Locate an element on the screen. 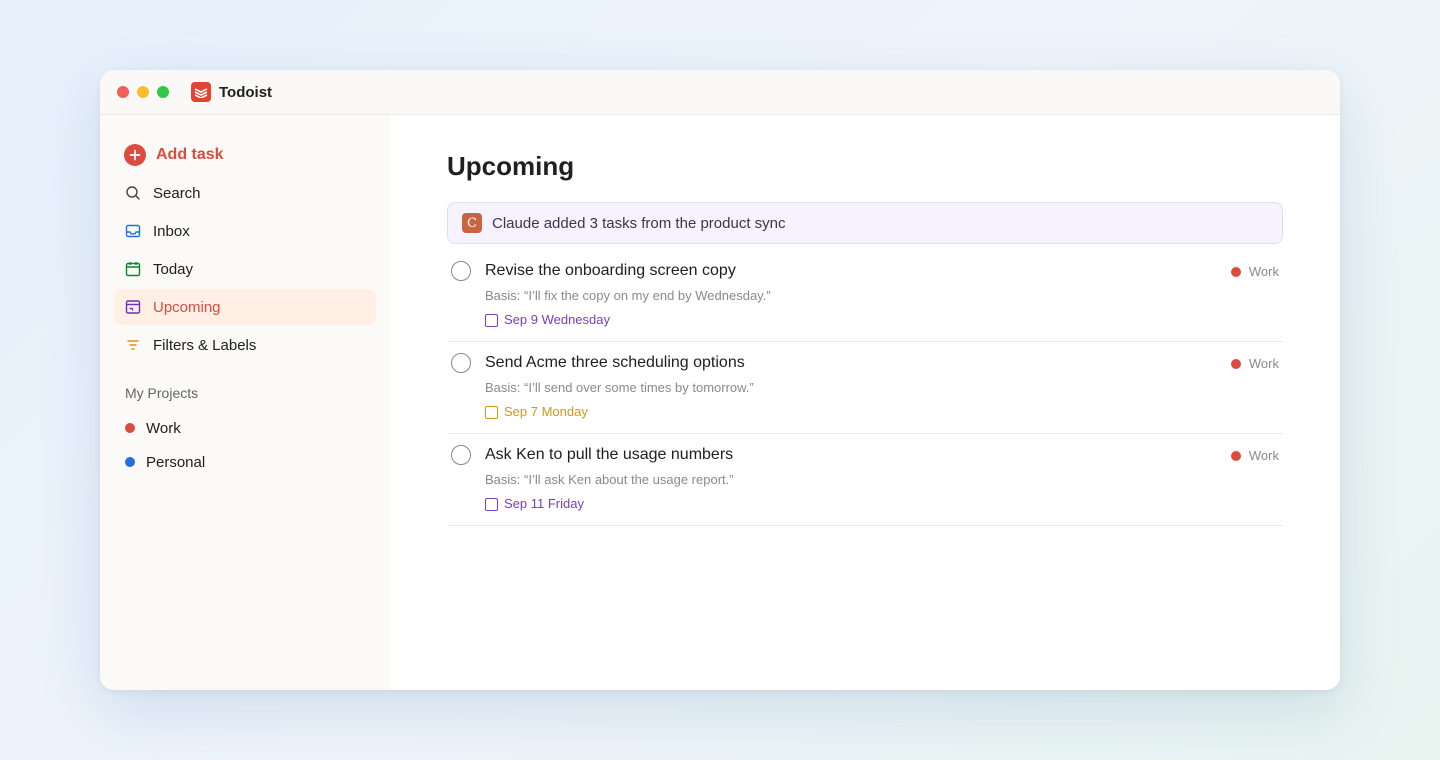 The image size is (1440, 760). task-name: Send Acme three scheduling options is located at coordinates (615, 362).